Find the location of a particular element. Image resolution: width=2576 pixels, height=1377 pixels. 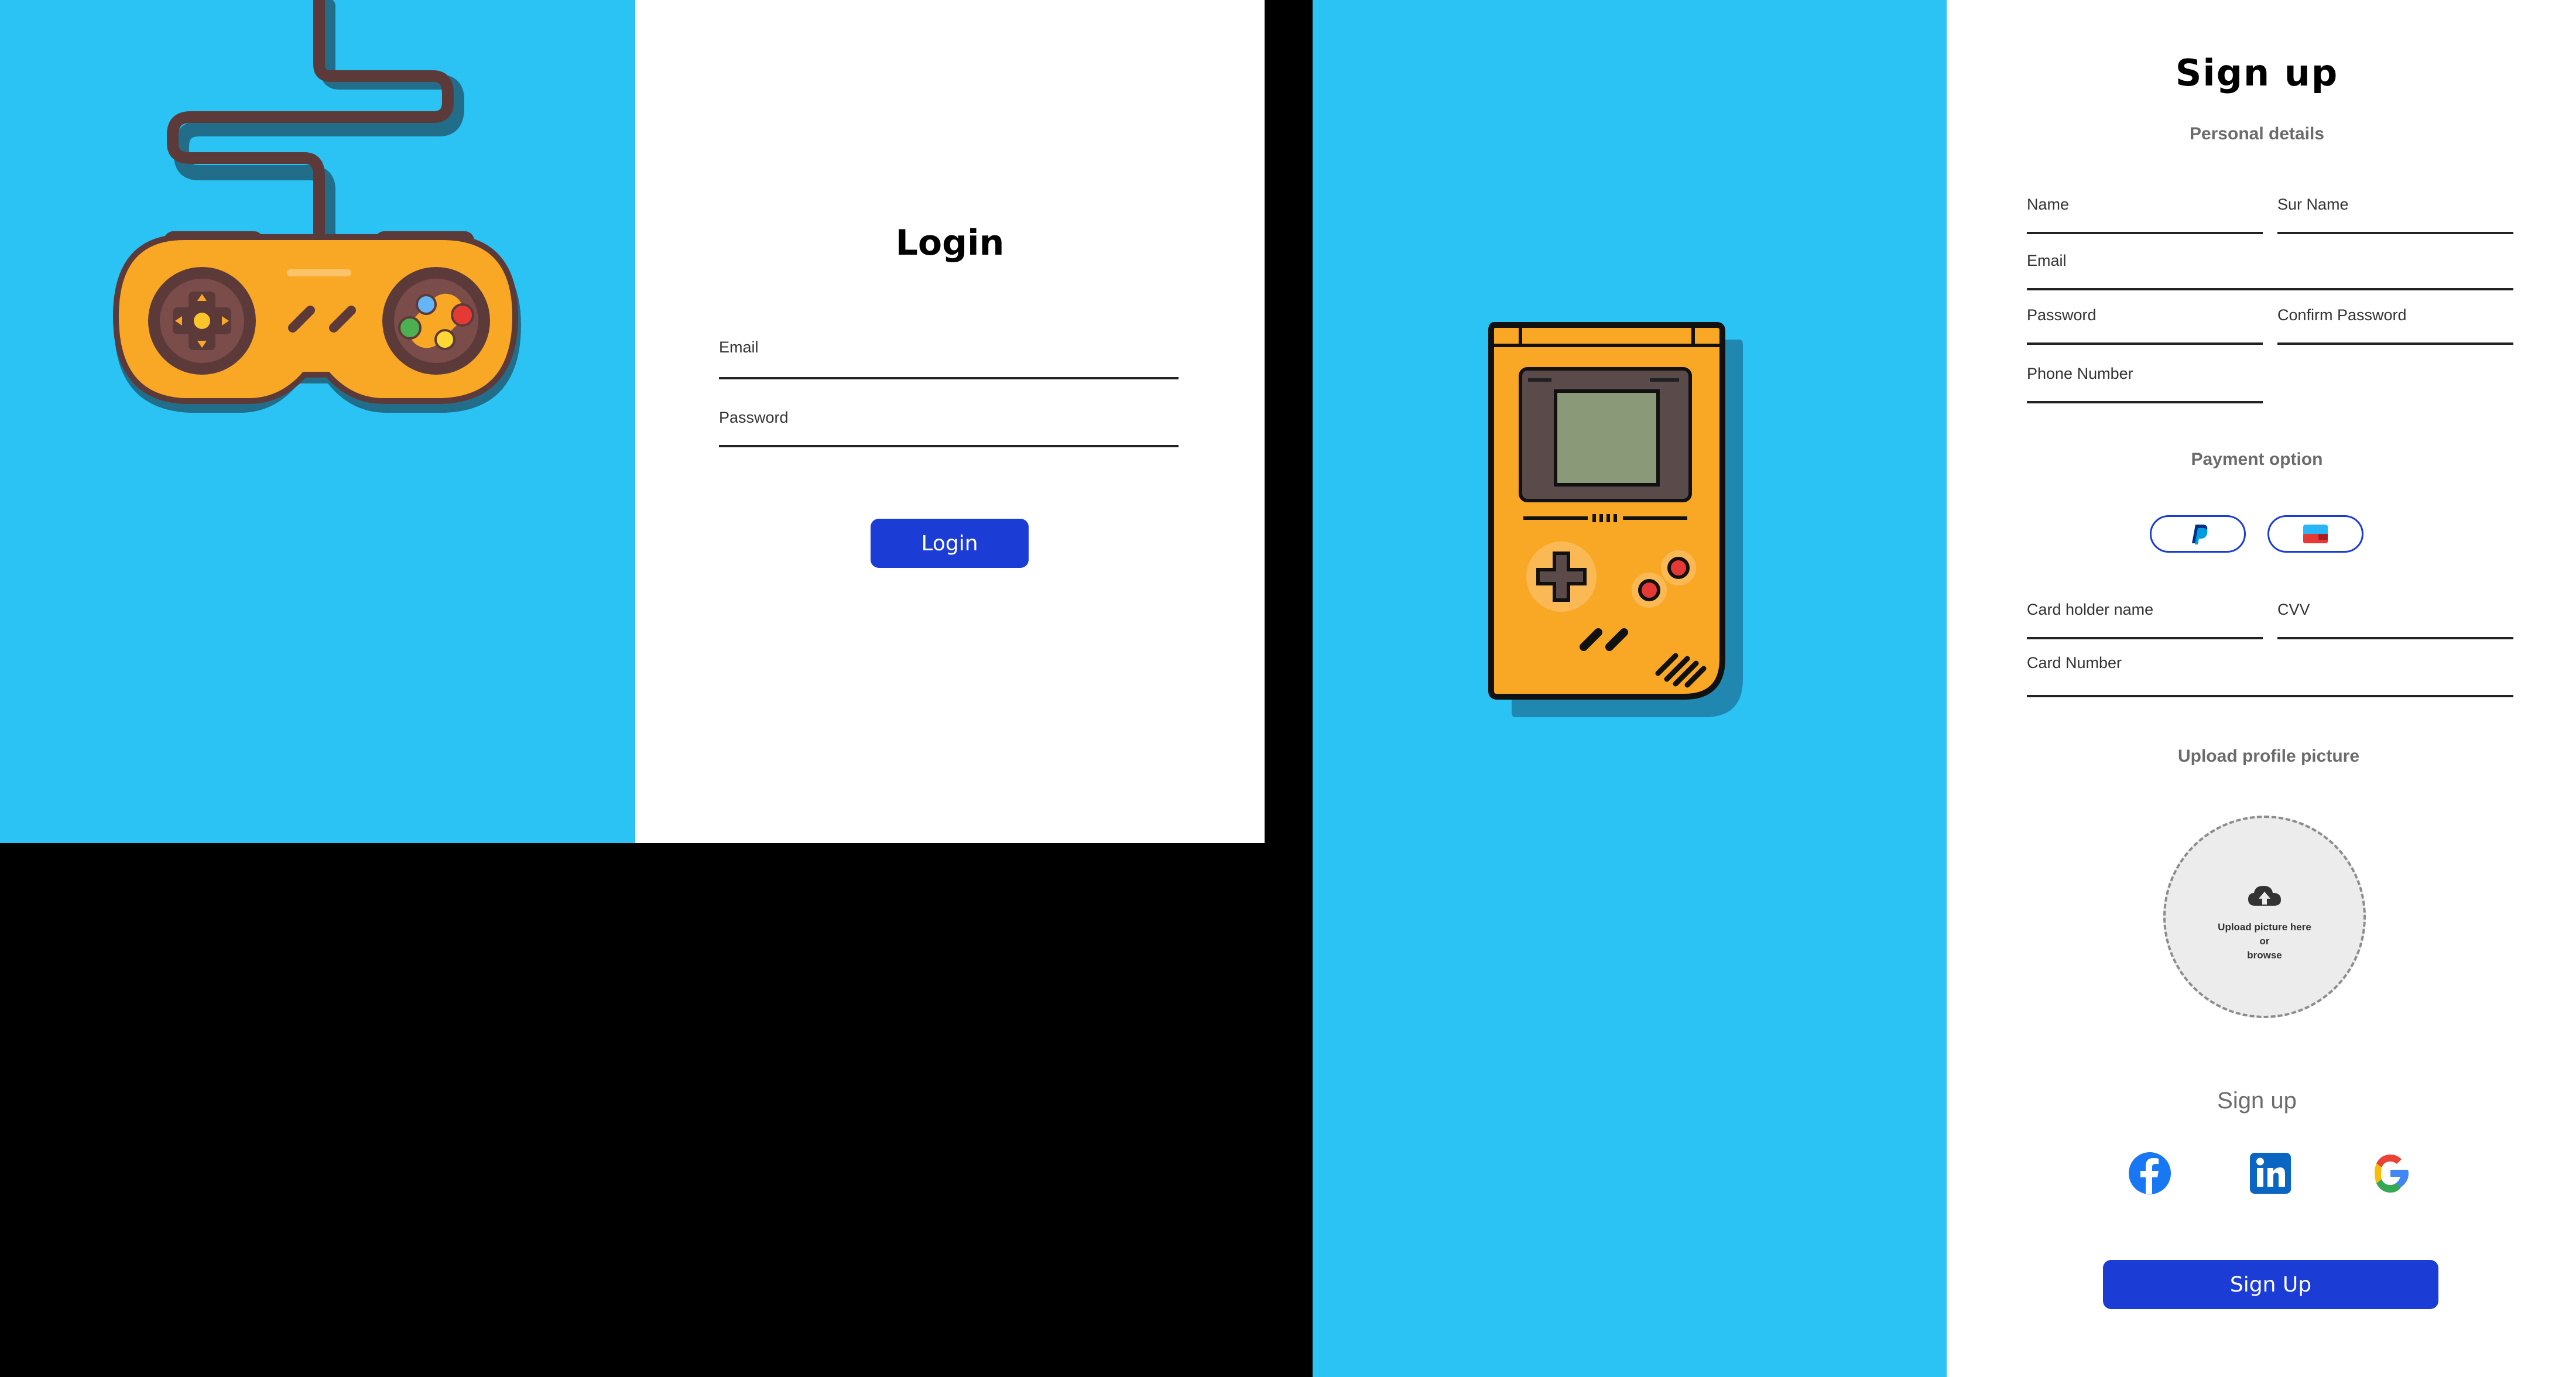

upload-picture-dropzone: Upload picture here or browse is located at coordinates (2264, 917).